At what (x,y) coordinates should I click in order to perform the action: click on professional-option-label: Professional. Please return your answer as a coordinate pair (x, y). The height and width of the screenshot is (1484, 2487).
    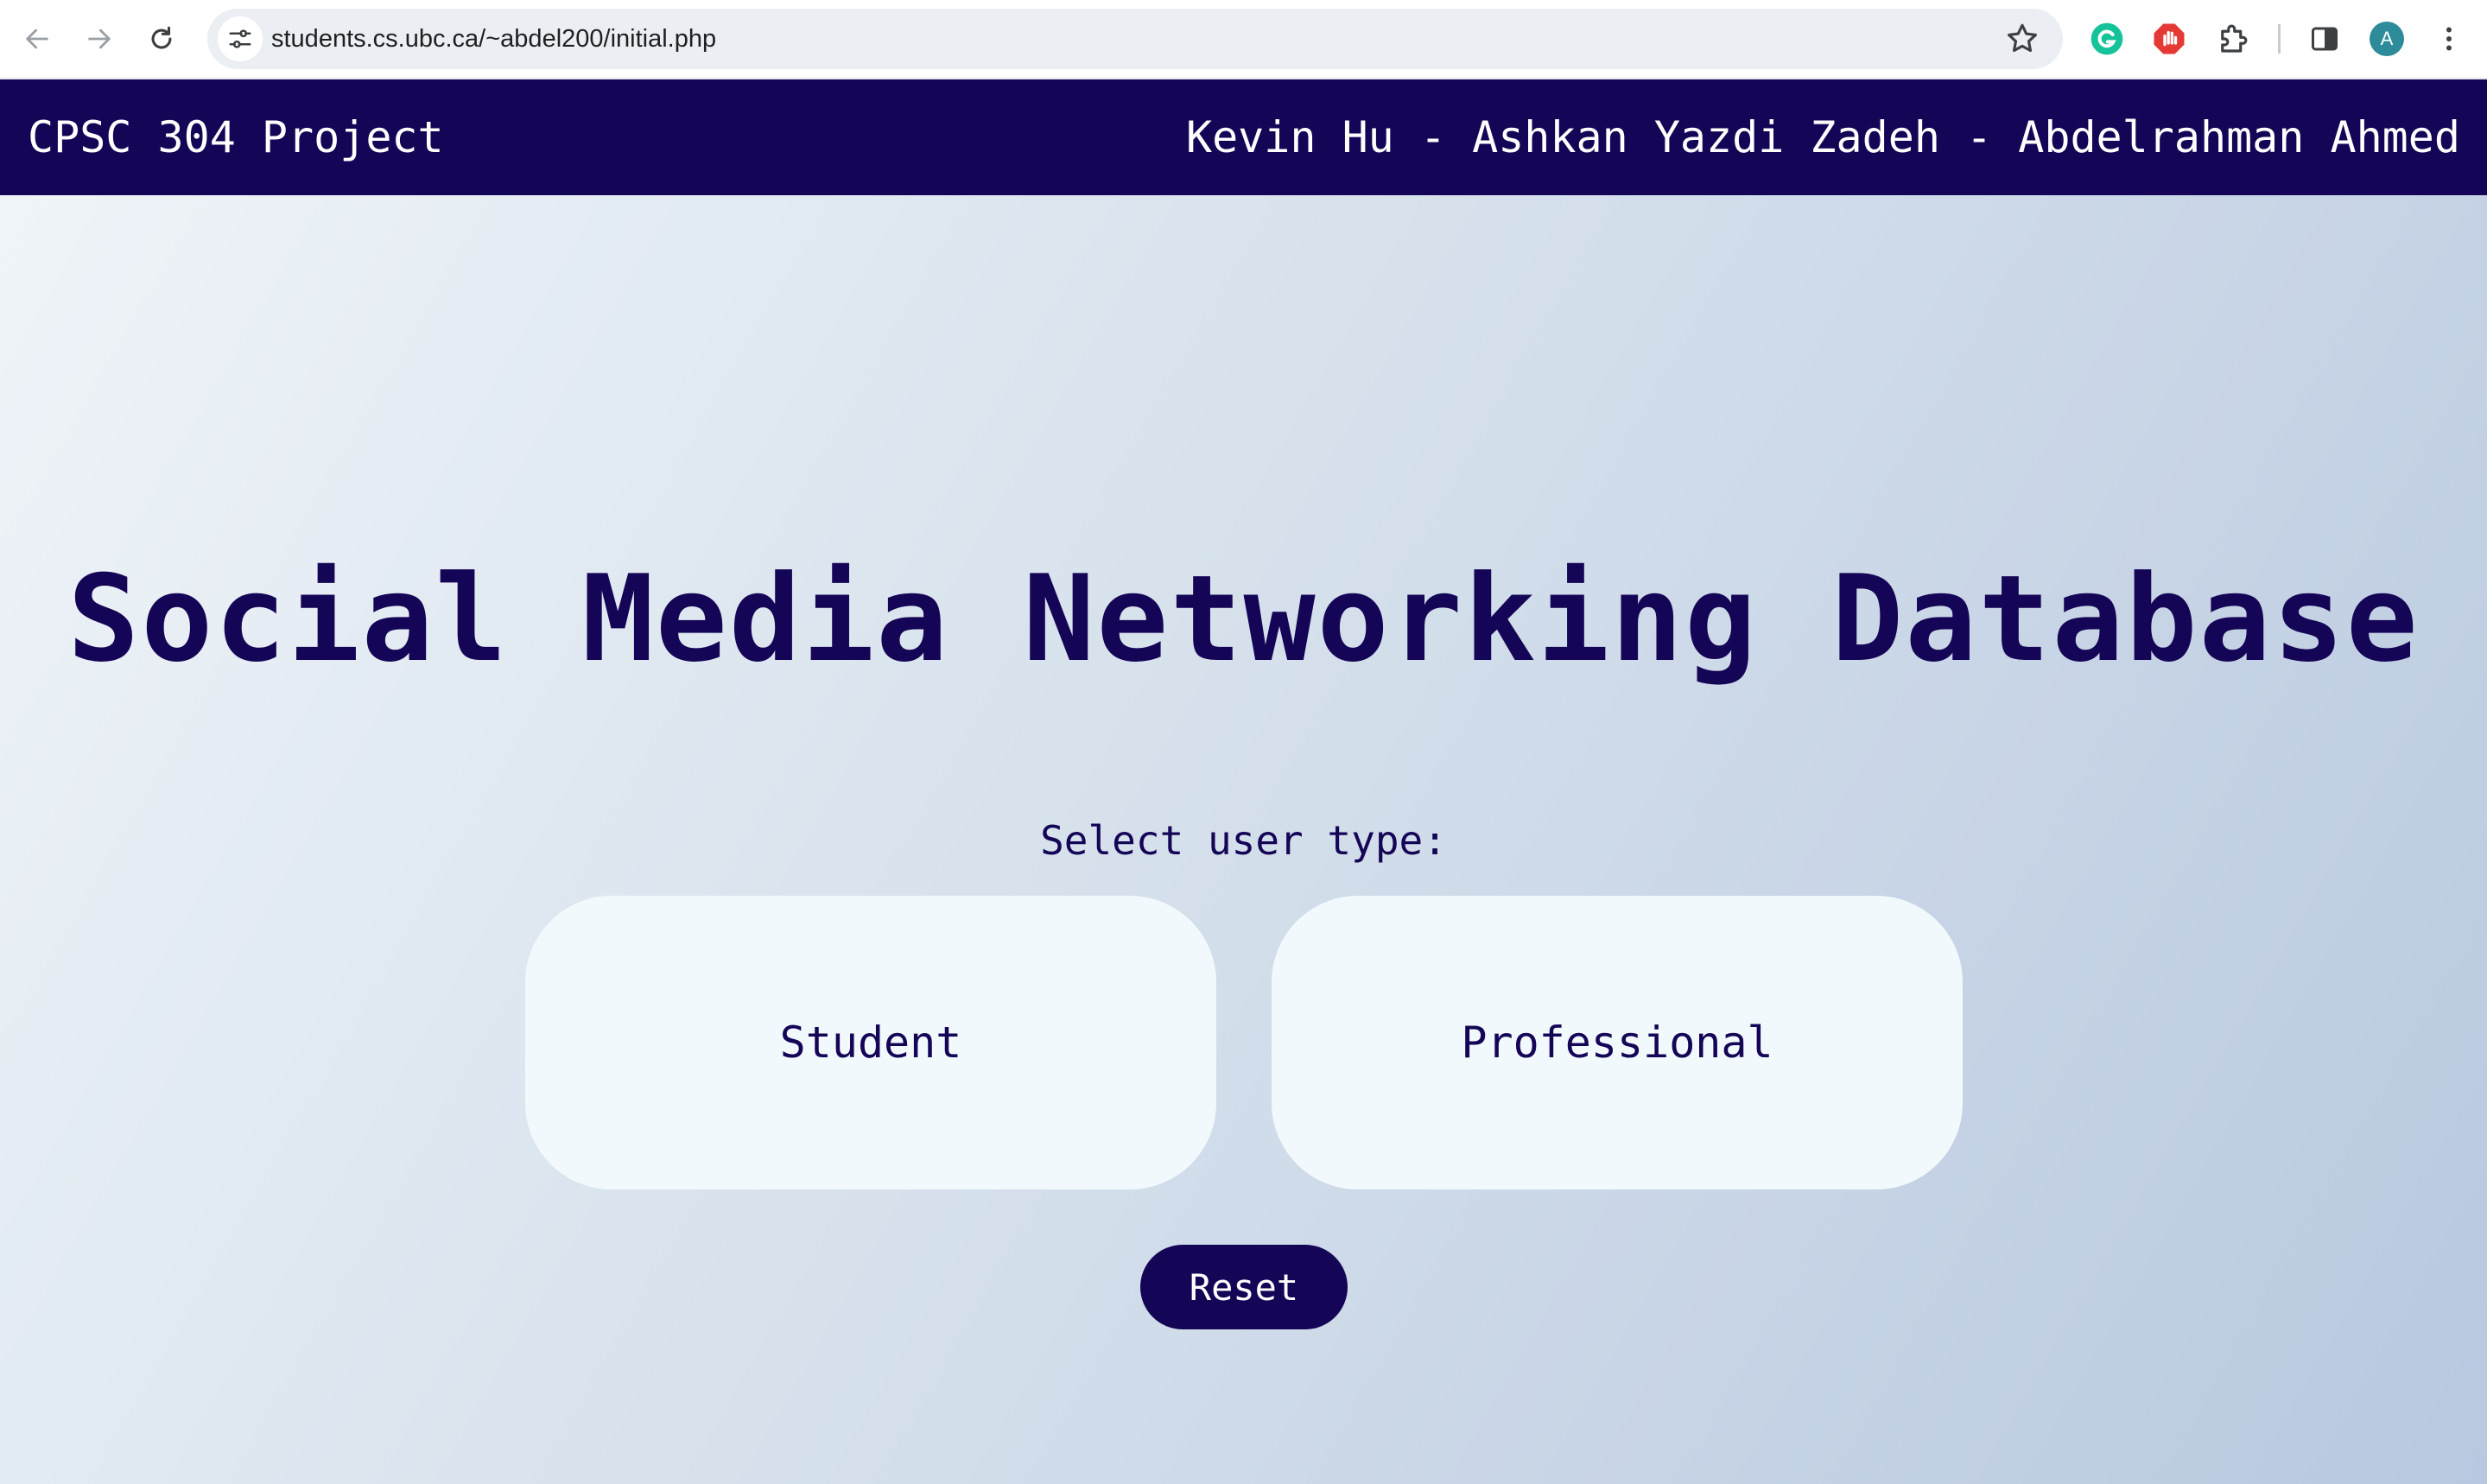
    Looking at the image, I should click on (1617, 1043).